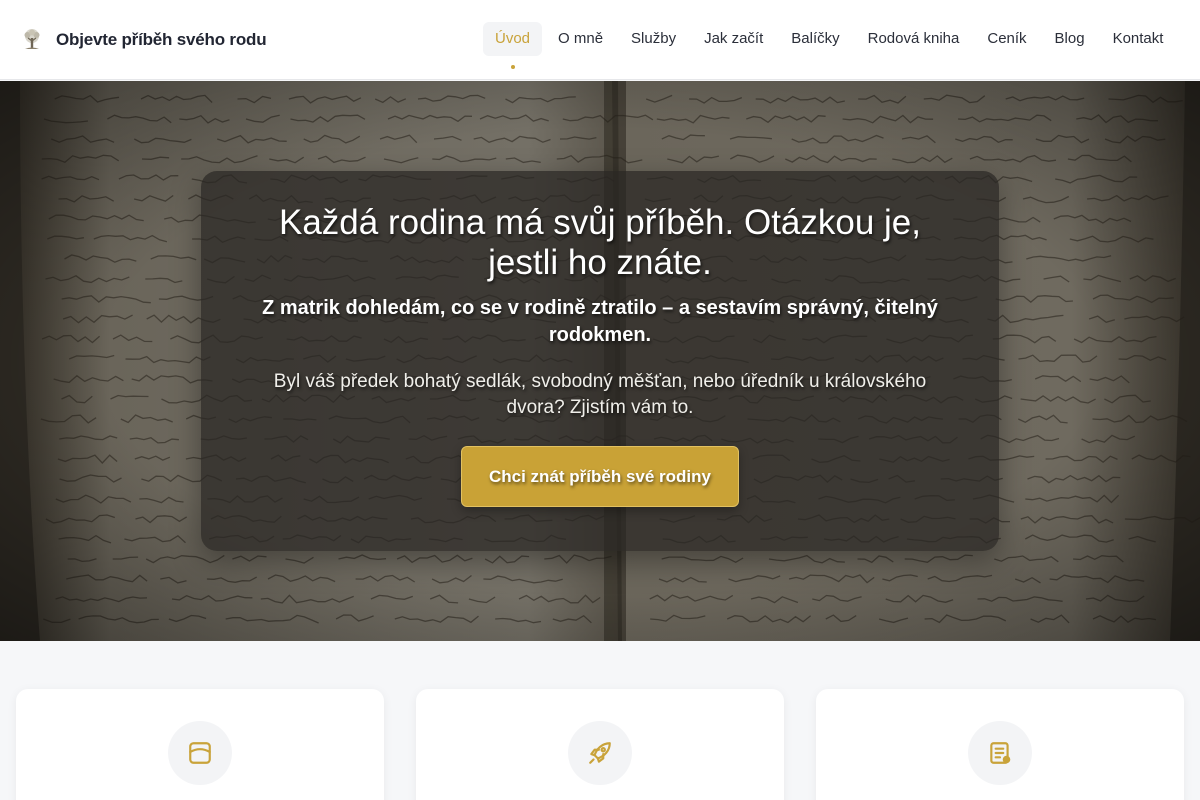 This screenshot has height=800, width=1200. What do you see at coordinates (733, 39) in the screenshot?
I see `nav-item-jak-zacit: Jak začít` at bounding box center [733, 39].